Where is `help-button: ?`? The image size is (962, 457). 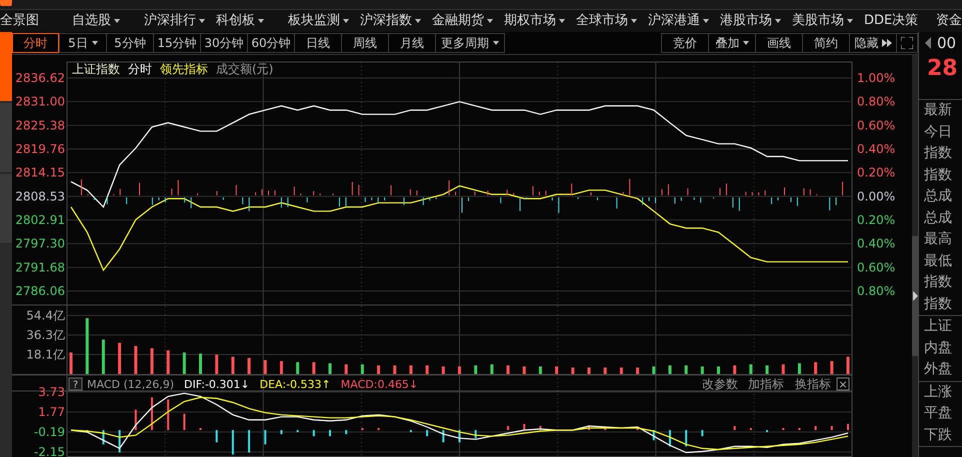 help-button: ? is located at coordinates (75, 384).